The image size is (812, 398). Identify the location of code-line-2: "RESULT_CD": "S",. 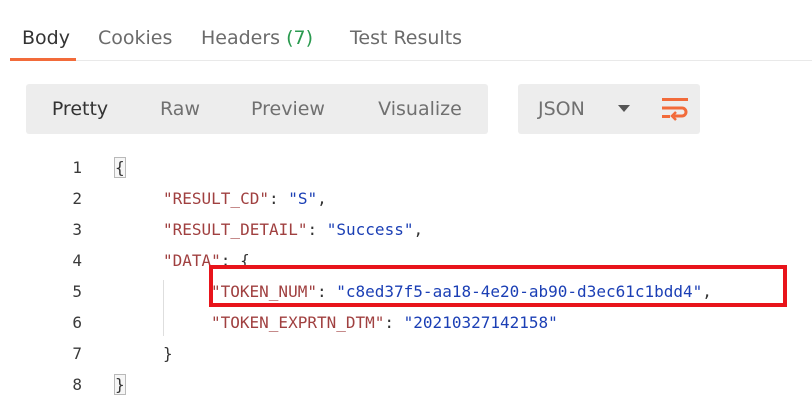
(245, 198).